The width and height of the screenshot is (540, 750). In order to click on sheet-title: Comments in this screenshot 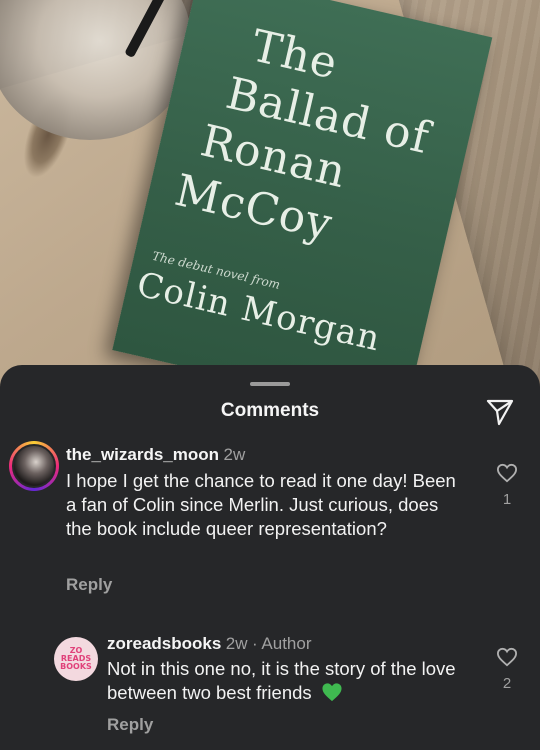, I will do `click(270, 410)`.